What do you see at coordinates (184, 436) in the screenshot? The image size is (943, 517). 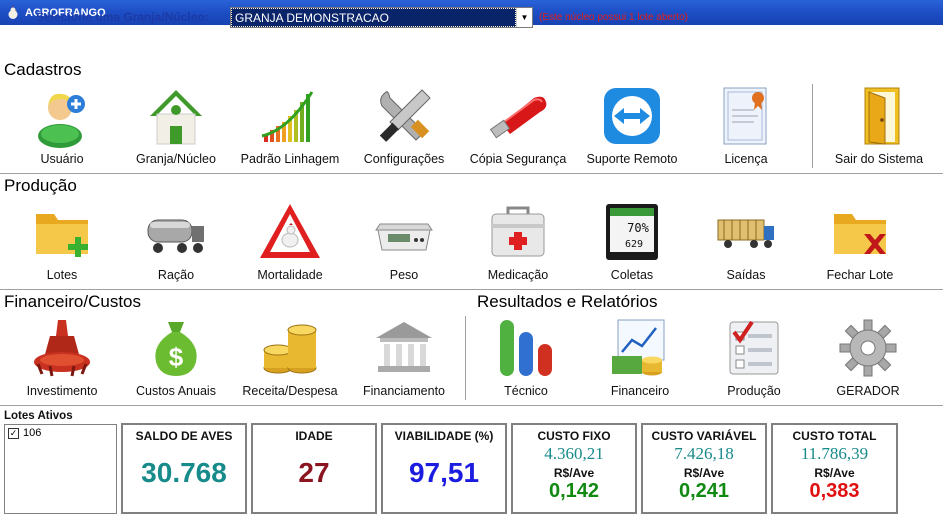 I see `saldo-aves-title: SALDO DE AVES` at bounding box center [184, 436].